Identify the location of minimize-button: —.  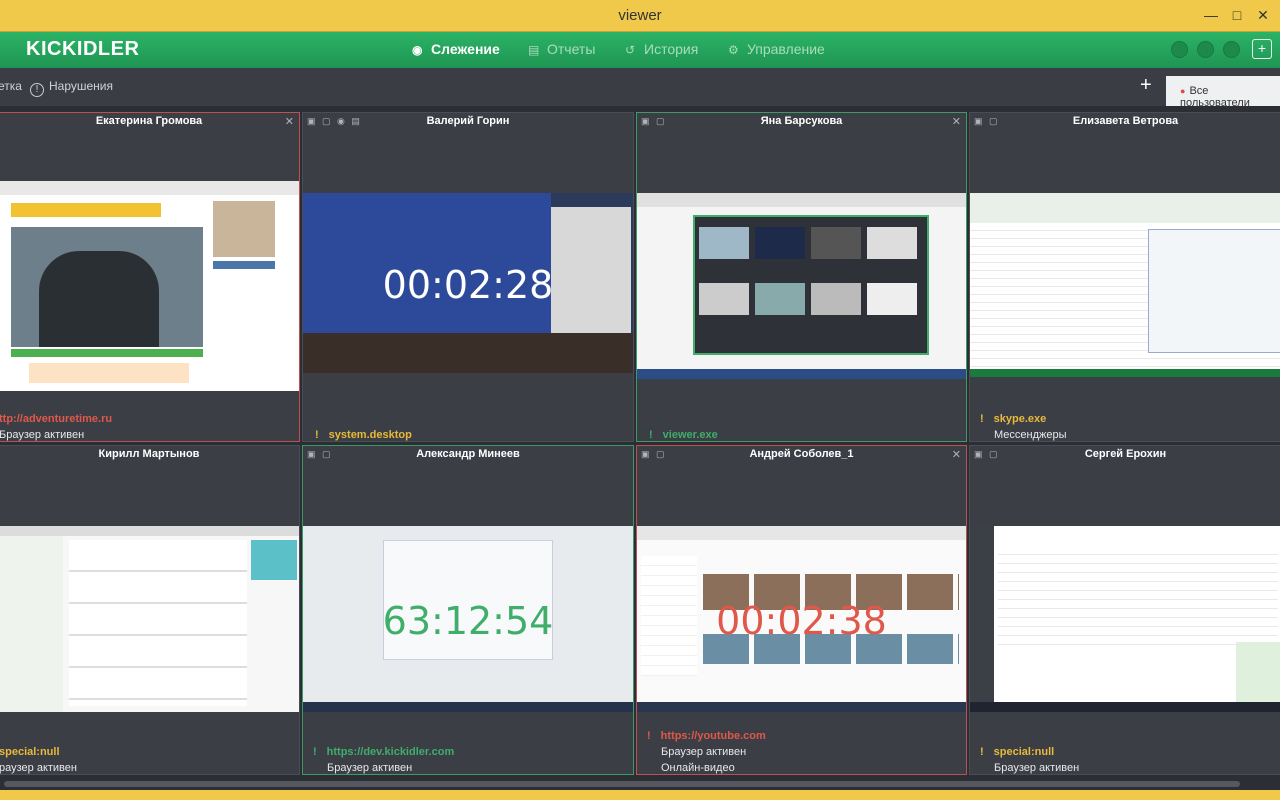
(1211, 15).